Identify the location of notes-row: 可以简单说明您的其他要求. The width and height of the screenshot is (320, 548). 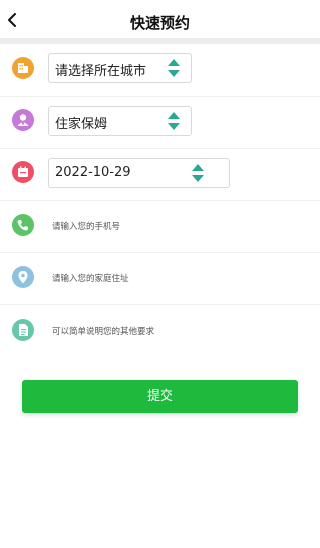
(160, 330).